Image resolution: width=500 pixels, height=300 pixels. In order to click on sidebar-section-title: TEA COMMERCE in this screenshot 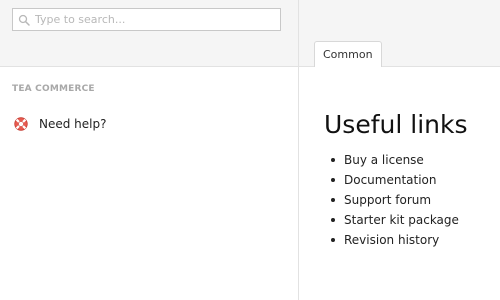, I will do `click(53, 89)`.